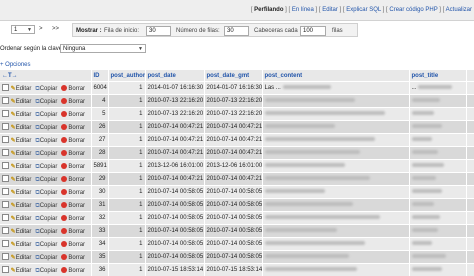 This screenshot has height=276, width=474. What do you see at coordinates (335, 101) in the screenshot?
I see `cell-post-content` at bounding box center [335, 101].